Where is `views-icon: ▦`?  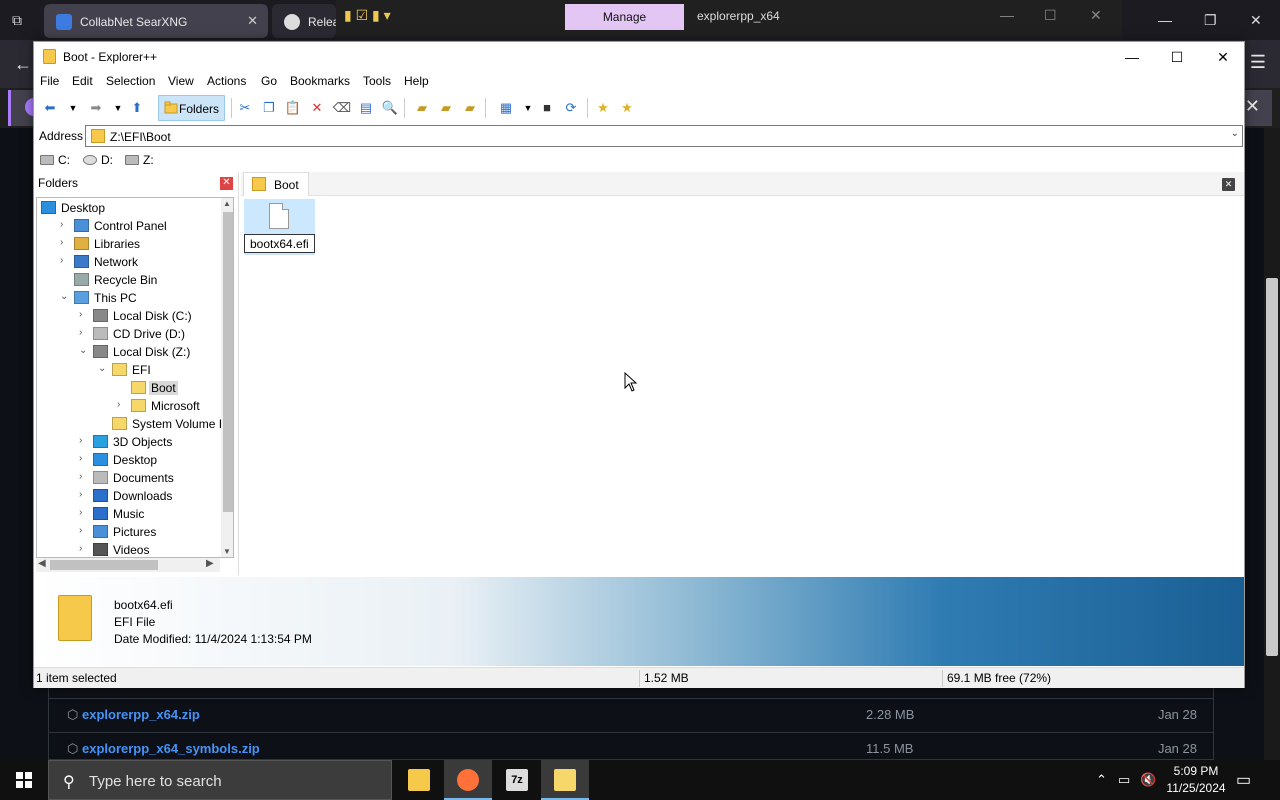
views-icon: ▦ is located at coordinates (506, 108).